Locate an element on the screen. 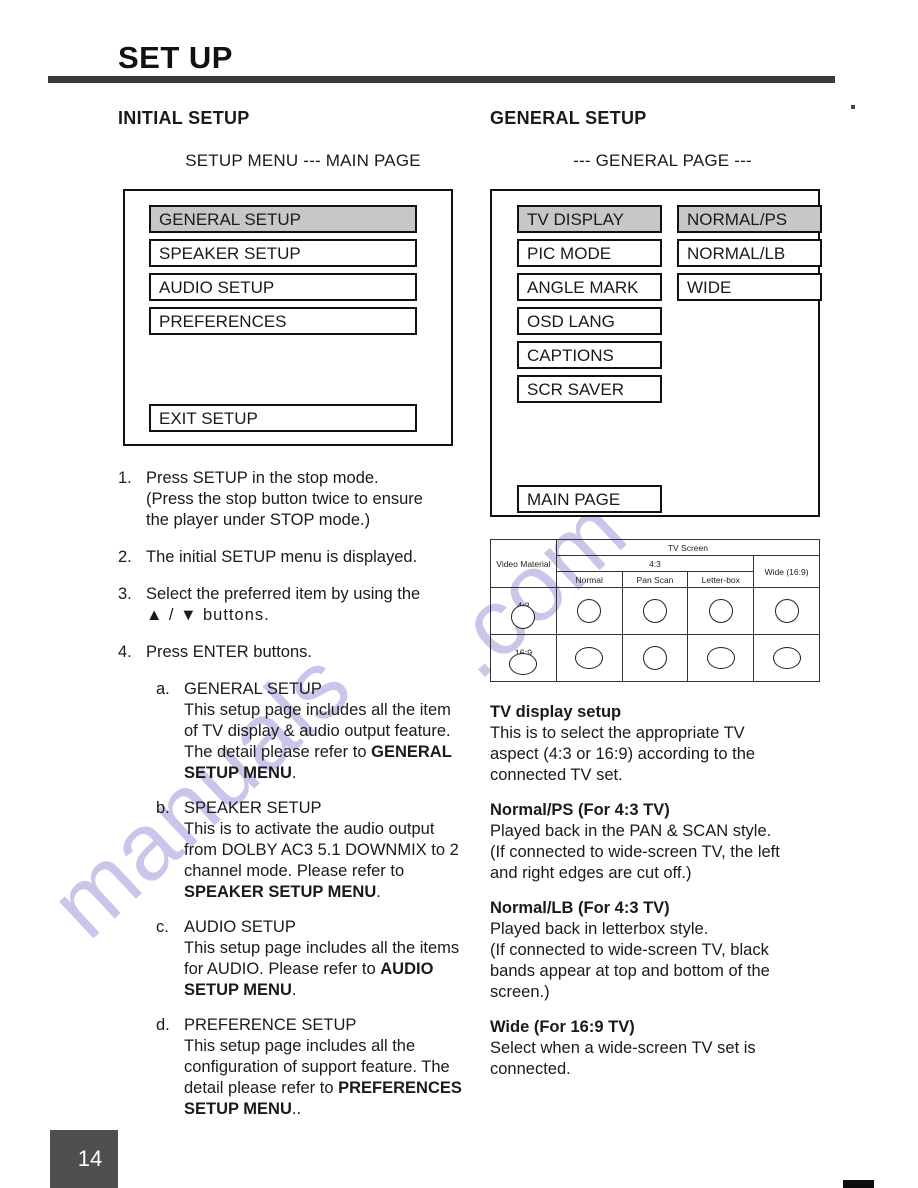  prose-line: screen.) is located at coordinates (520, 992).